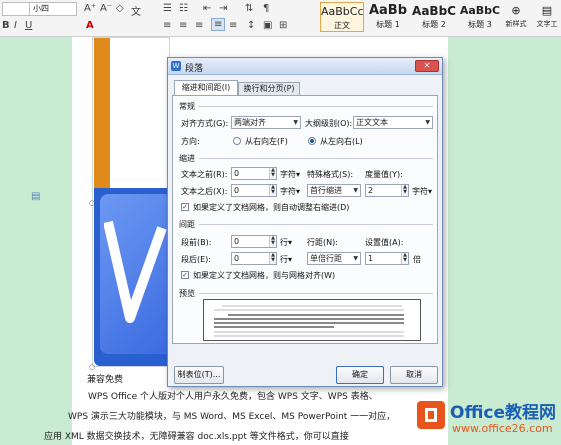  What do you see at coordinates (204, 174) in the screenshot?
I see `indent-before-label: 文本之前(R):` at bounding box center [204, 174].